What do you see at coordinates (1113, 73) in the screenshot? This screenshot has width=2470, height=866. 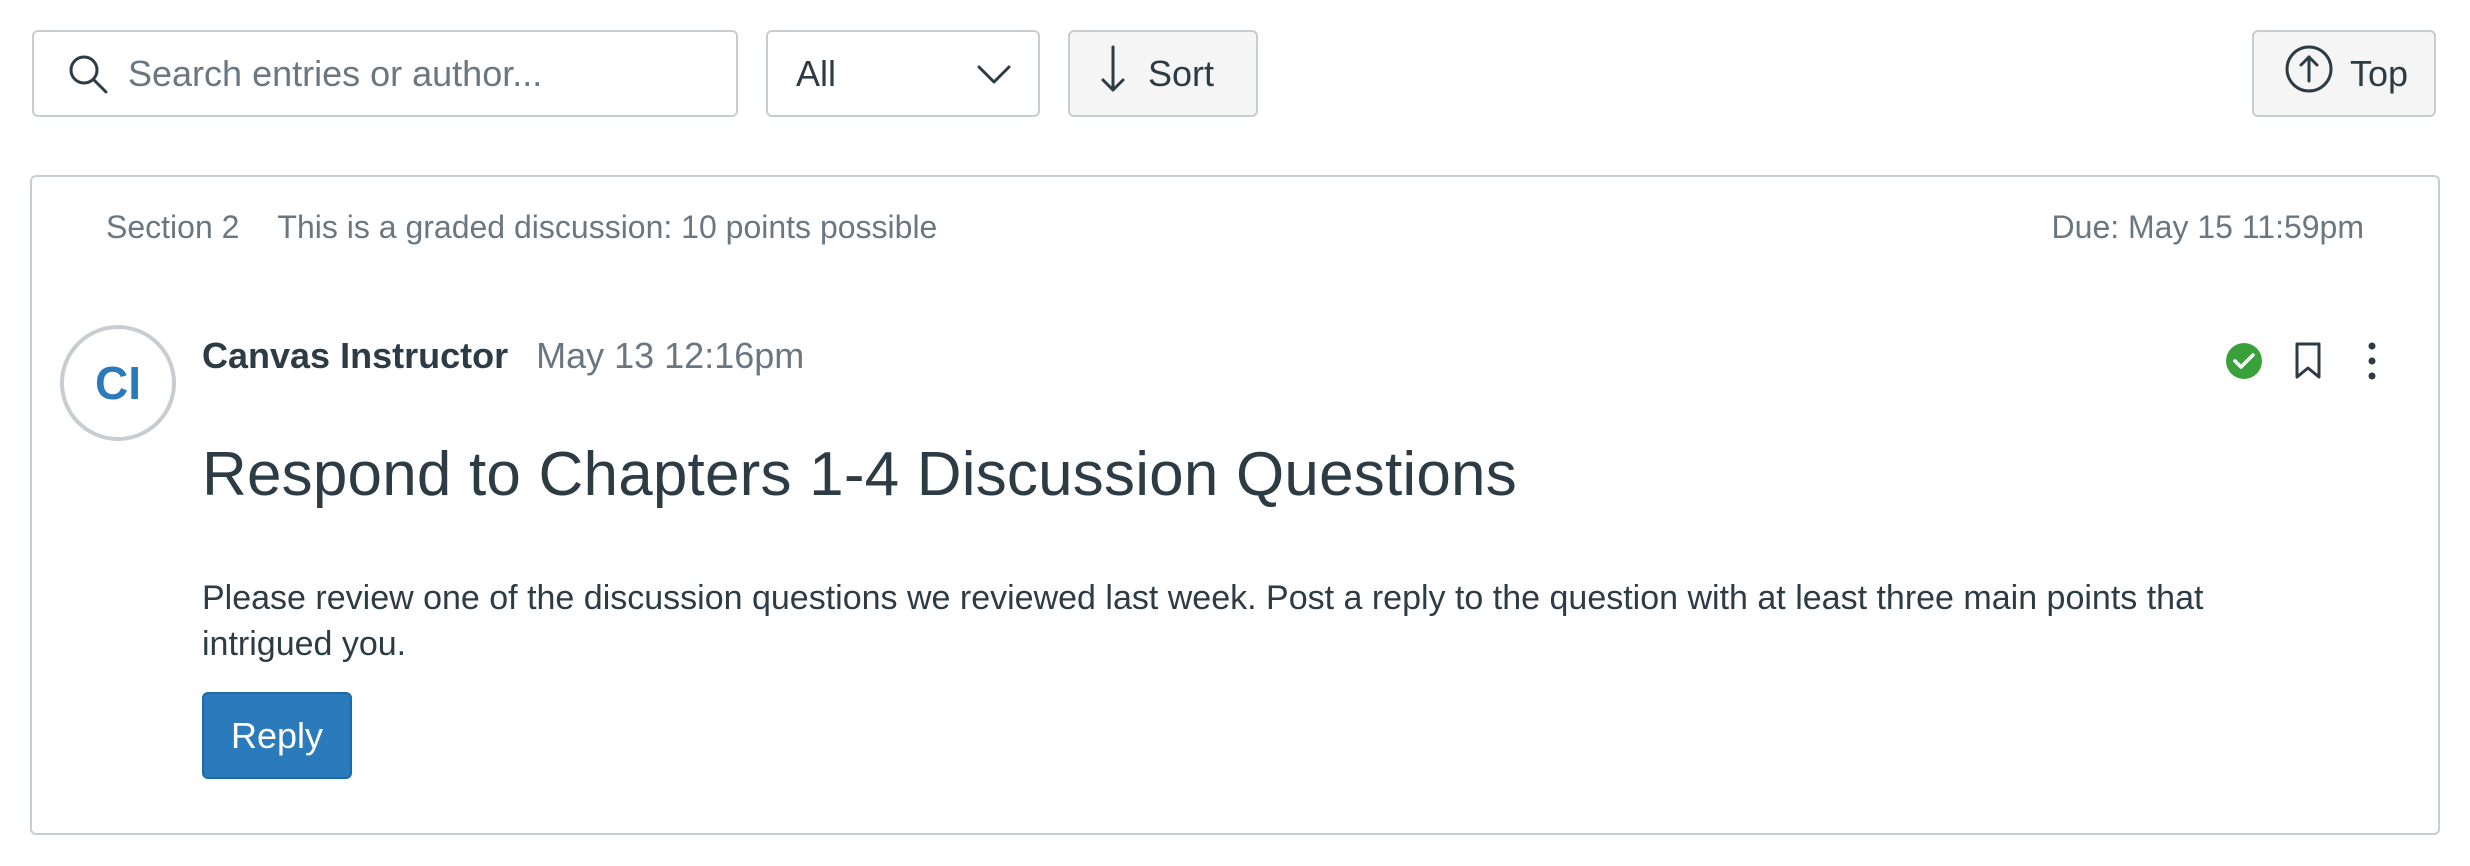 I see `arrow-down-icon` at bounding box center [1113, 73].